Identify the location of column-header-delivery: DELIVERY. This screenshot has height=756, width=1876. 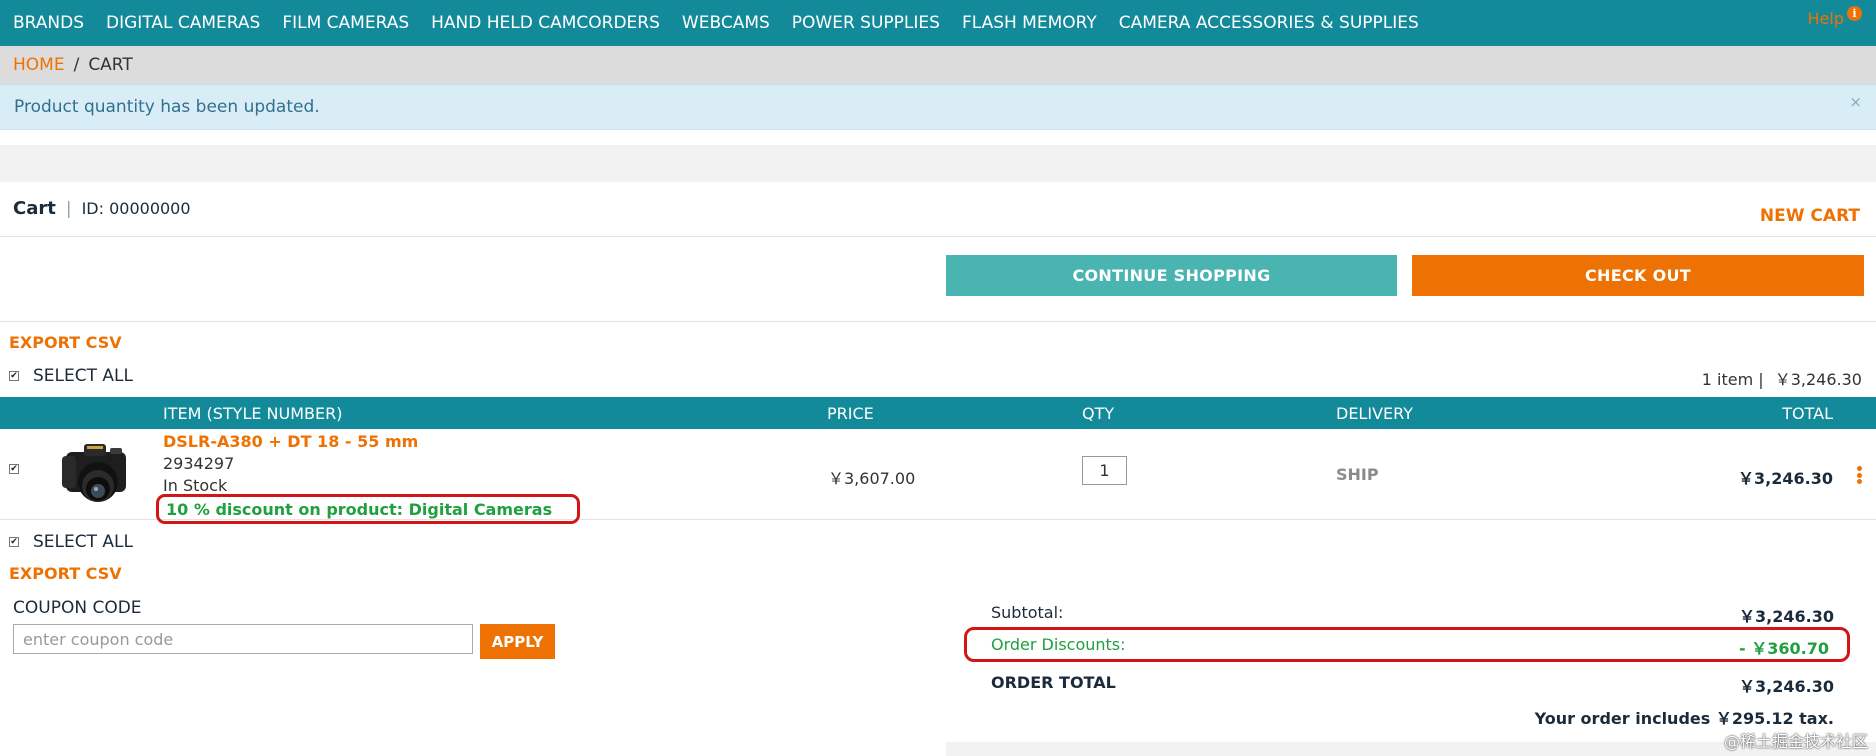
(1374, 413).